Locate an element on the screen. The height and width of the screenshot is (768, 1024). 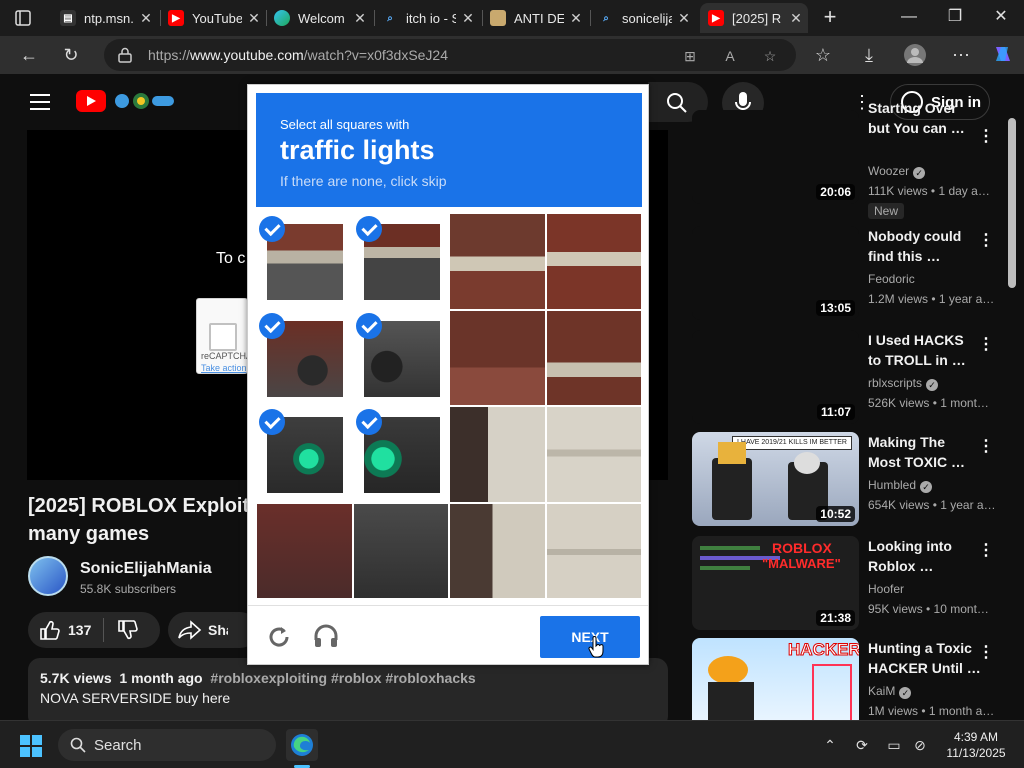
copilot-icon is located at coordinates (1003, 55).